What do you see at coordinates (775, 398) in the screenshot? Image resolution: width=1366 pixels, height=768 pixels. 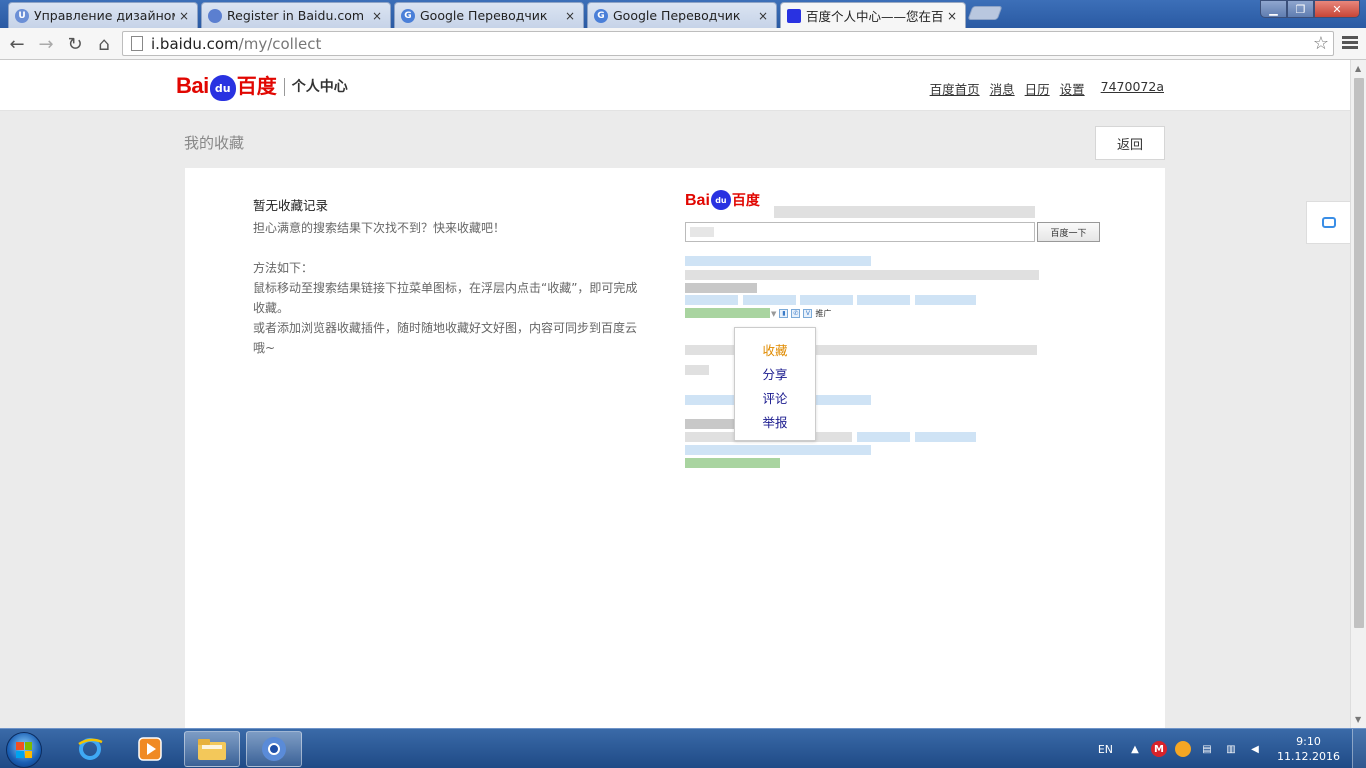 I see `menu-item-comment: 评论` at bounding box center [775, 398].